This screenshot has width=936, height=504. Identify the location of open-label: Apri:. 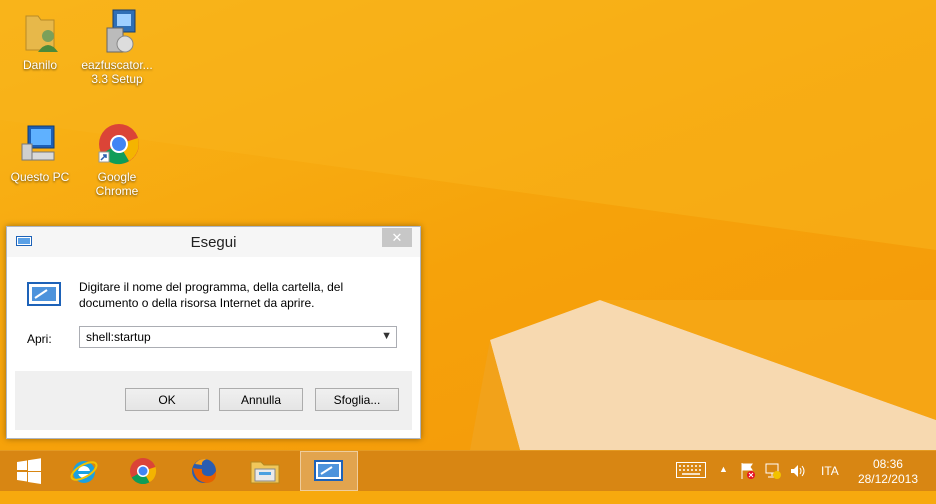
(39, 339).